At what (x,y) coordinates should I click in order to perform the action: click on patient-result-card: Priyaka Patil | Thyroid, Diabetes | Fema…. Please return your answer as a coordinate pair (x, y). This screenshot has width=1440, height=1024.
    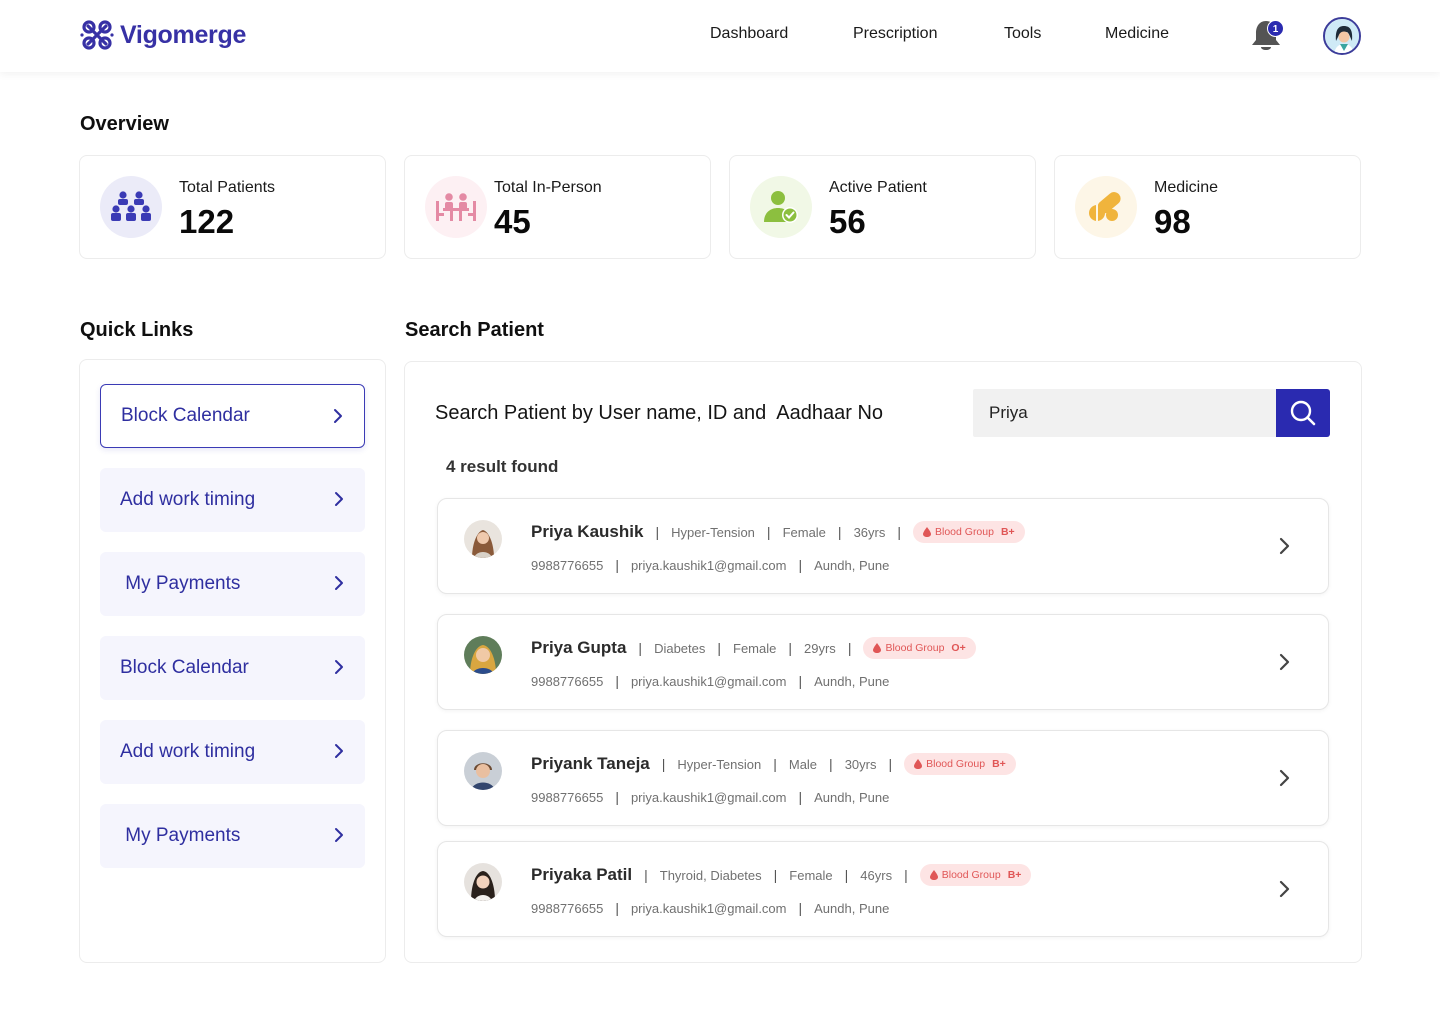
    Looking at the image, I should click on (883, 889).